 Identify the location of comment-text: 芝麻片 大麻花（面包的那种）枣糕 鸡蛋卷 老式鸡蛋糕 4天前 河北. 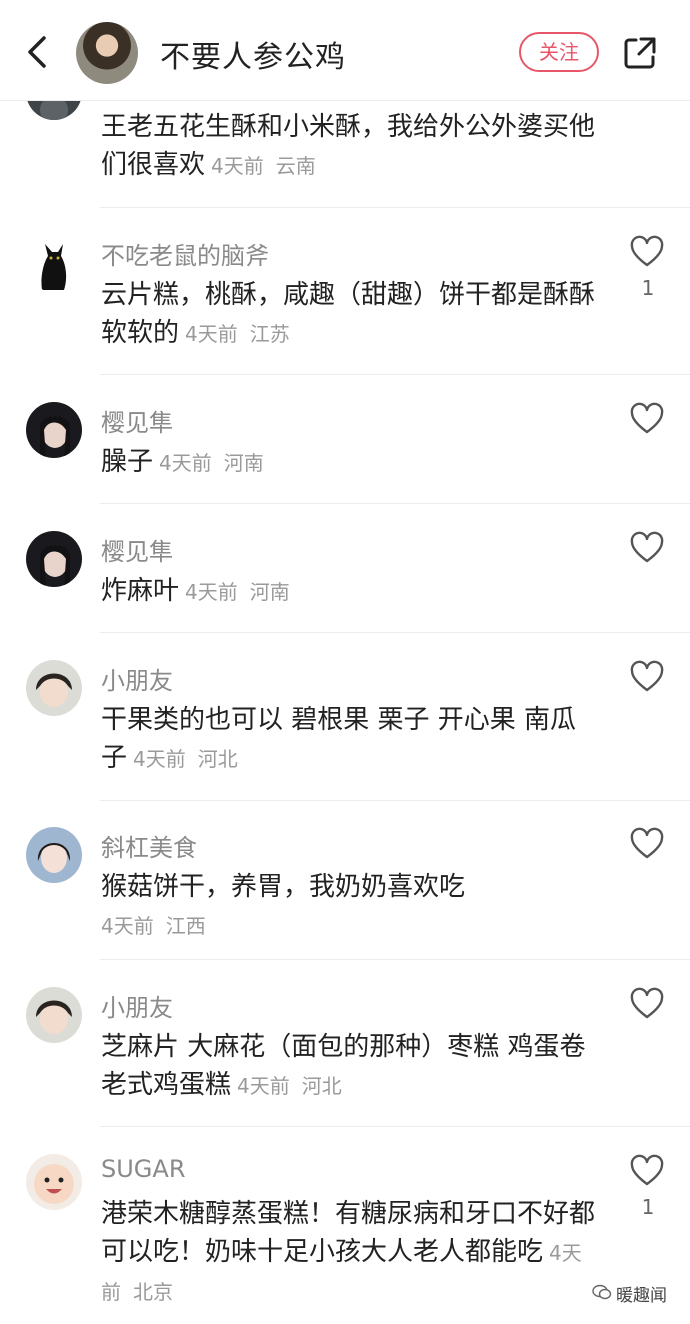
(343, 1066).